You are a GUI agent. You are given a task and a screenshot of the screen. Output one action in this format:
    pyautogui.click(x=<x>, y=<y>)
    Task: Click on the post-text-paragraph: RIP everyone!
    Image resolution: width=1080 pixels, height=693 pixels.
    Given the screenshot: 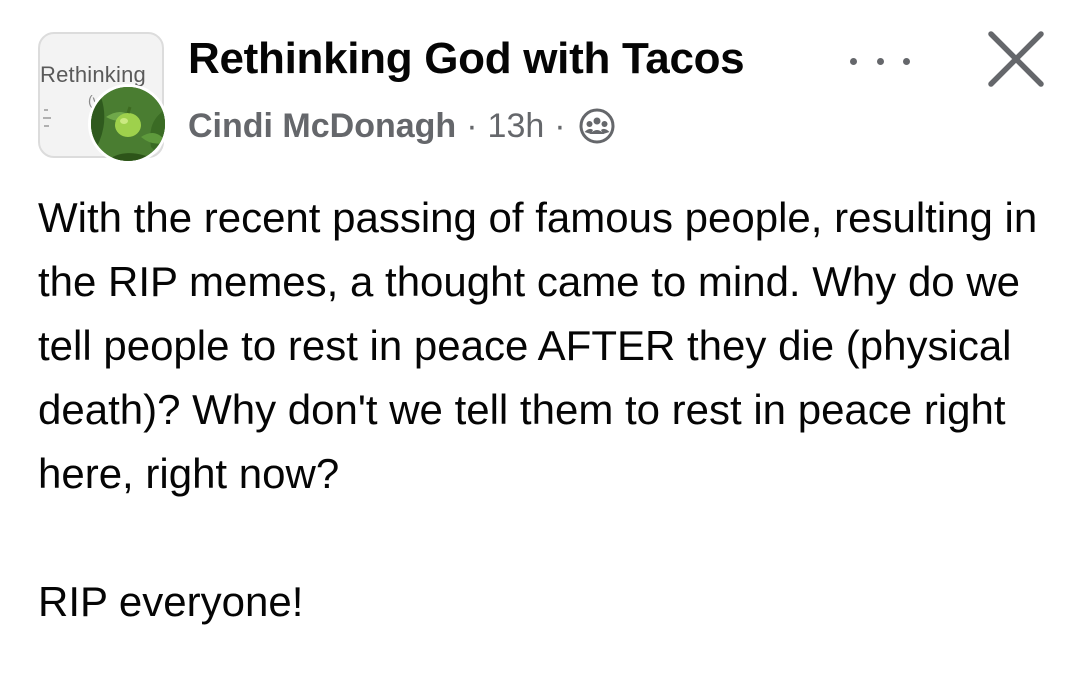 What is the action you would take?
    pyautogui.click(x=171, y=601)
    